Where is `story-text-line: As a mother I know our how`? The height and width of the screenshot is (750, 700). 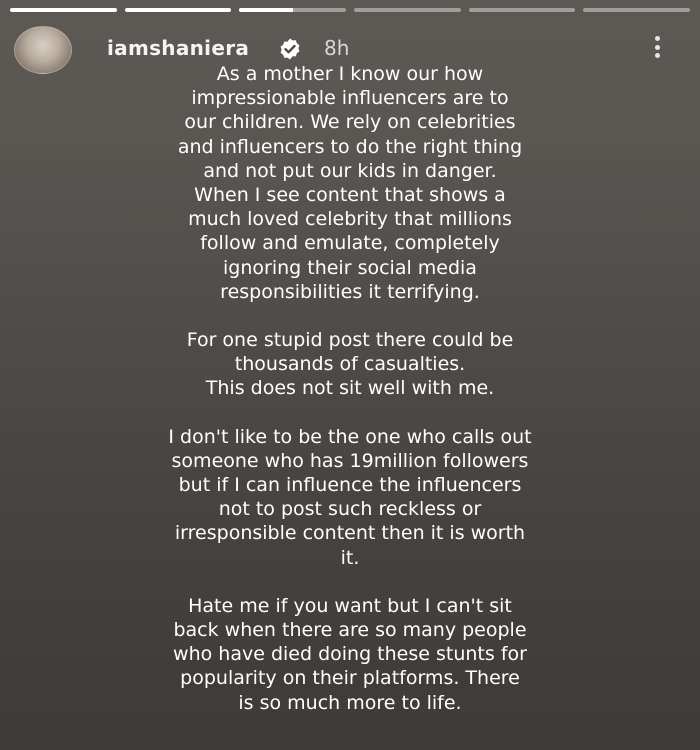 story-text-line: As a mother I know our how is located at coordinates (350, 74).